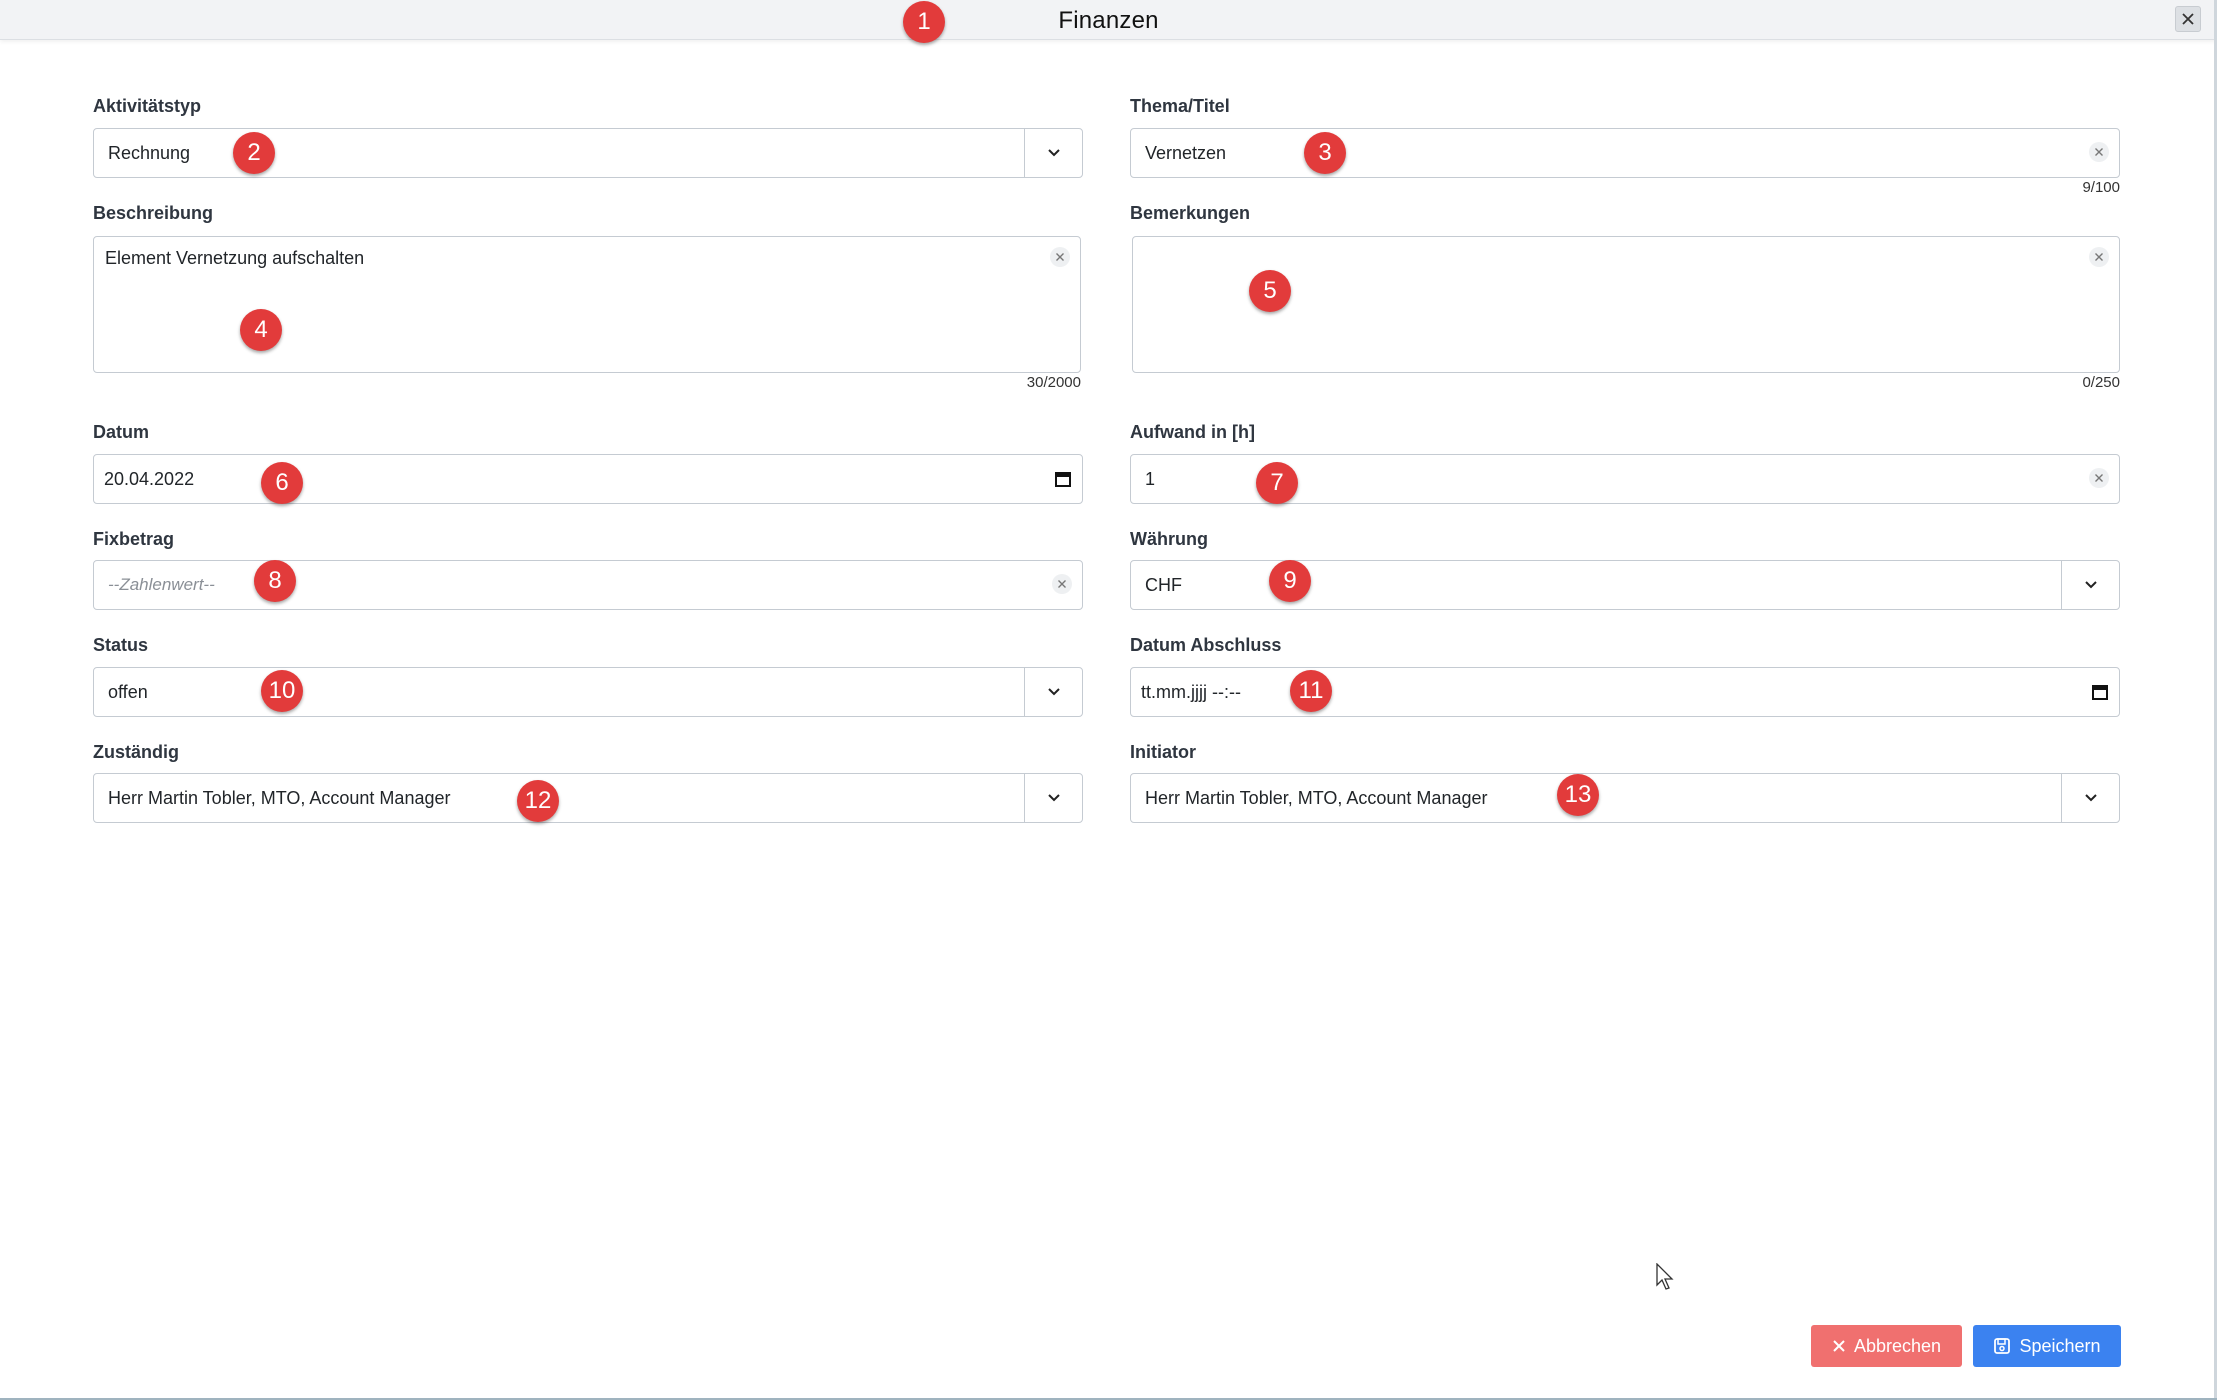 The image size is (2217, 1400). What do you see at coordinates (1192, 432) in the screenshot?
I see `aufwand-label: Aufwand in [h]` at bounding box center [1192, 432].